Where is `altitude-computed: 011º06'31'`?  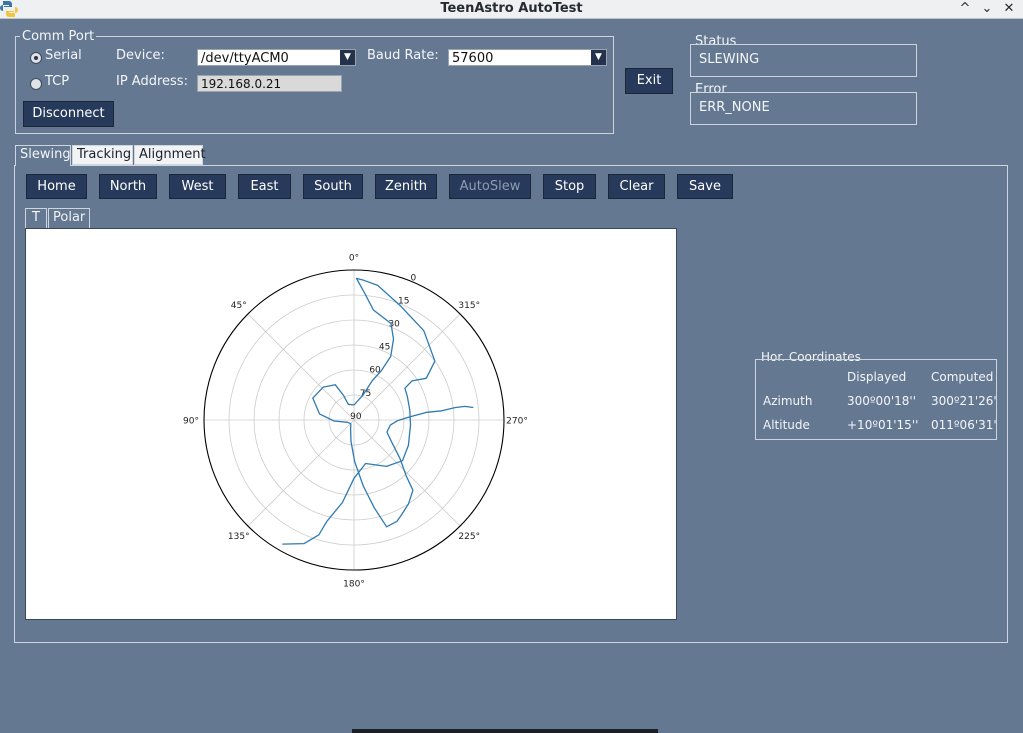
altitude-computed: 011º06'31' is located at coordinates (964, 425).